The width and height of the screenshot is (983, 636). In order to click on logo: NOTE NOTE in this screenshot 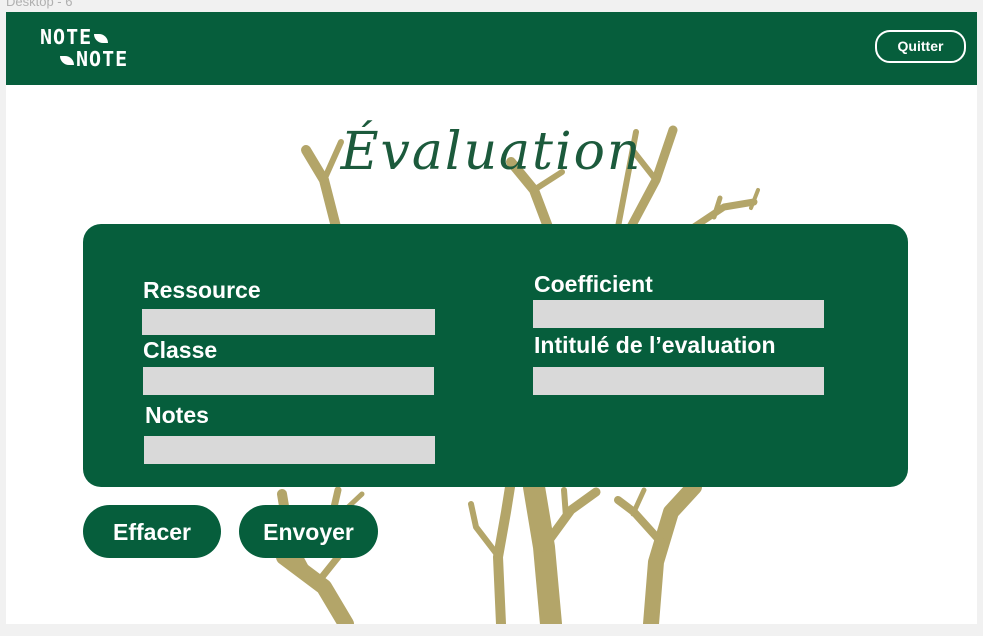, I will do `click(100, 49)`.